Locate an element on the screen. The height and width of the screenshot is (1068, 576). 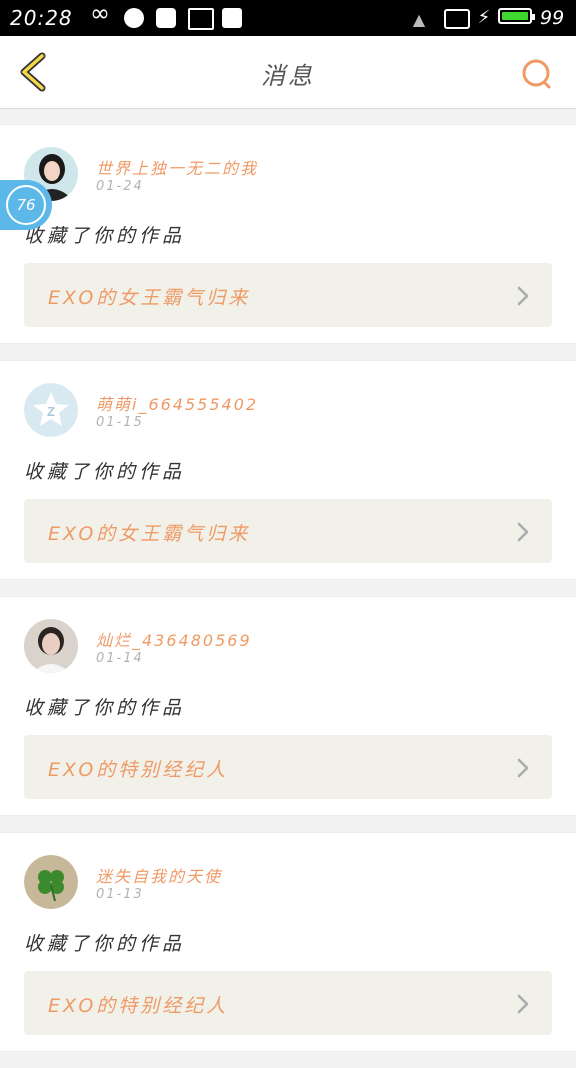
sender-name: 萌萌i_664555402 is located at coordinates (177, 403).